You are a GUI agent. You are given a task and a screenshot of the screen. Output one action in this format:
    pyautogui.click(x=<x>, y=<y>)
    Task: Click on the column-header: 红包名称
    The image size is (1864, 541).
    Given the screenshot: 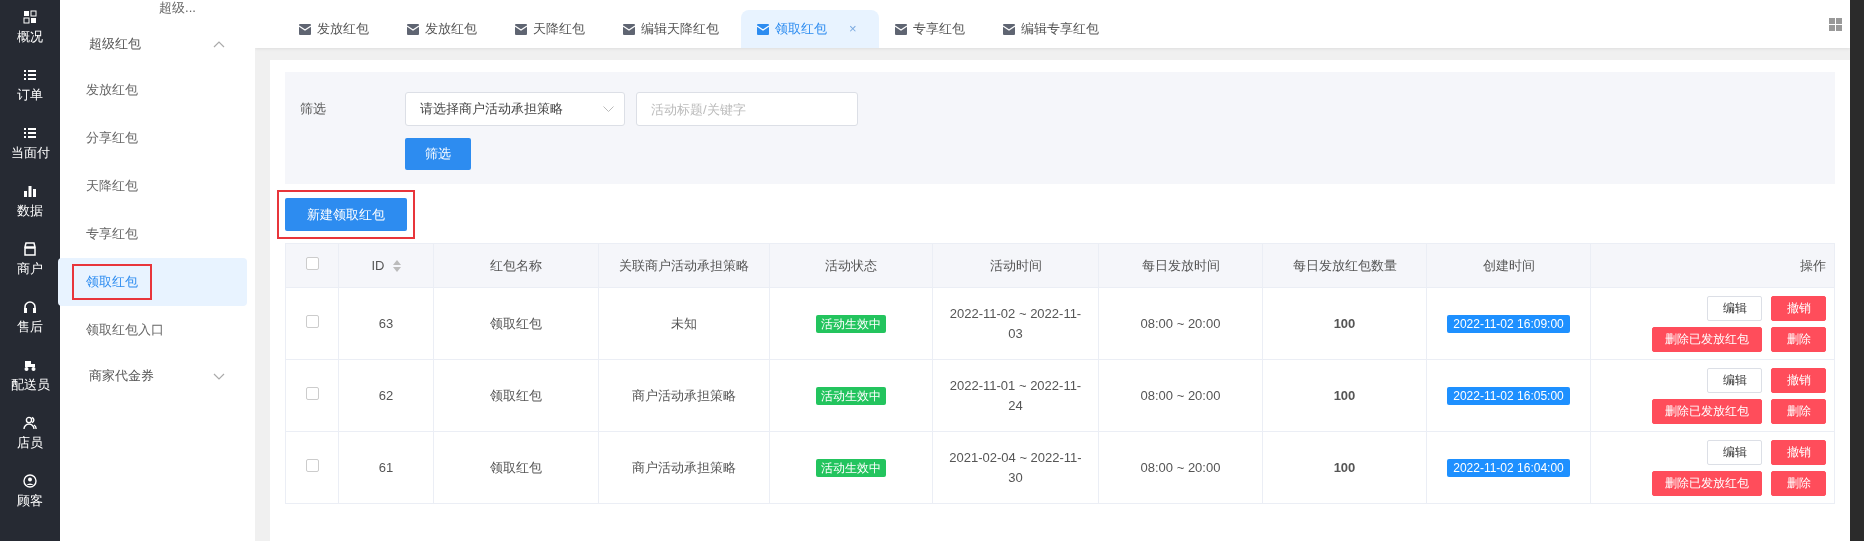 What is the action you would take?
    pyautogui.click(x=516, y=265)
    